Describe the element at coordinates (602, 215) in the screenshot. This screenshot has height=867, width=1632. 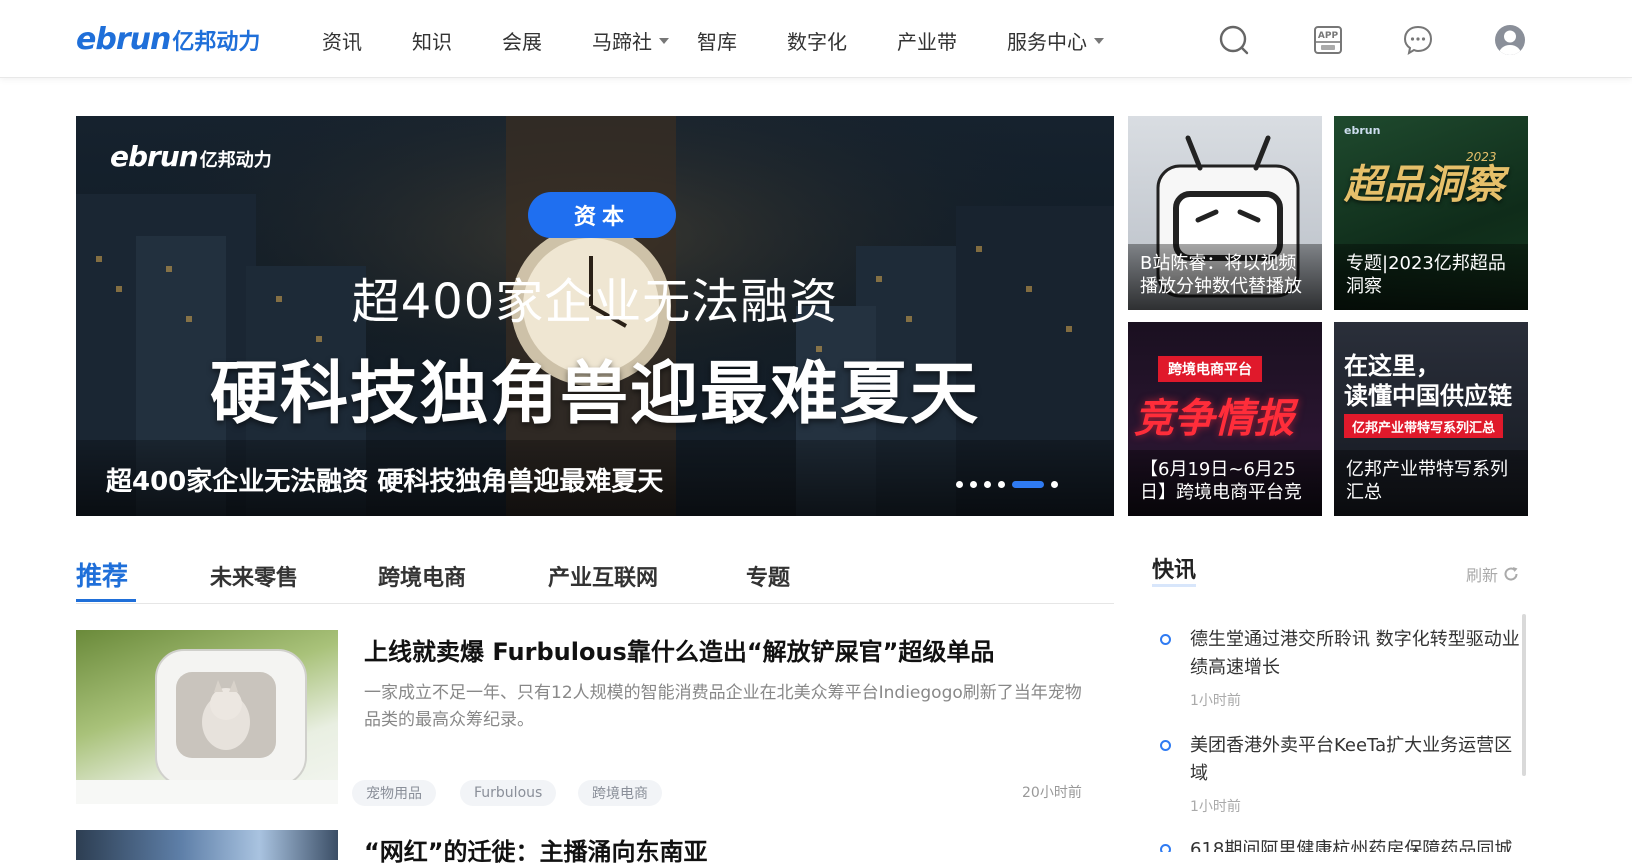
I see `banner-category-tag: 资本` at that location.